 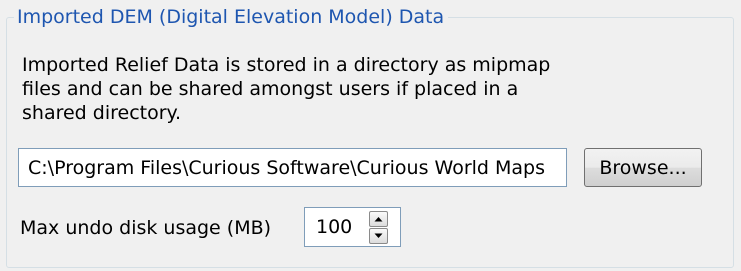 I want to click on dem-directory-field, so click(x=292, y=167).